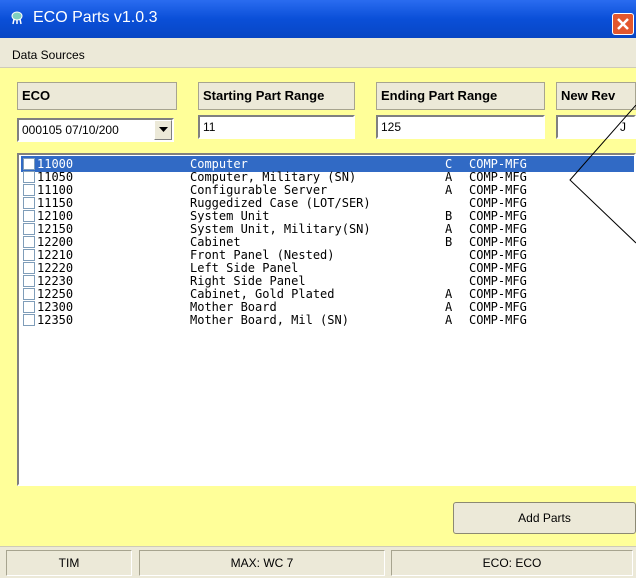 The width and height of the screenshot is (636, 578). I want to click on part-number: 12350, so click(55, 320).